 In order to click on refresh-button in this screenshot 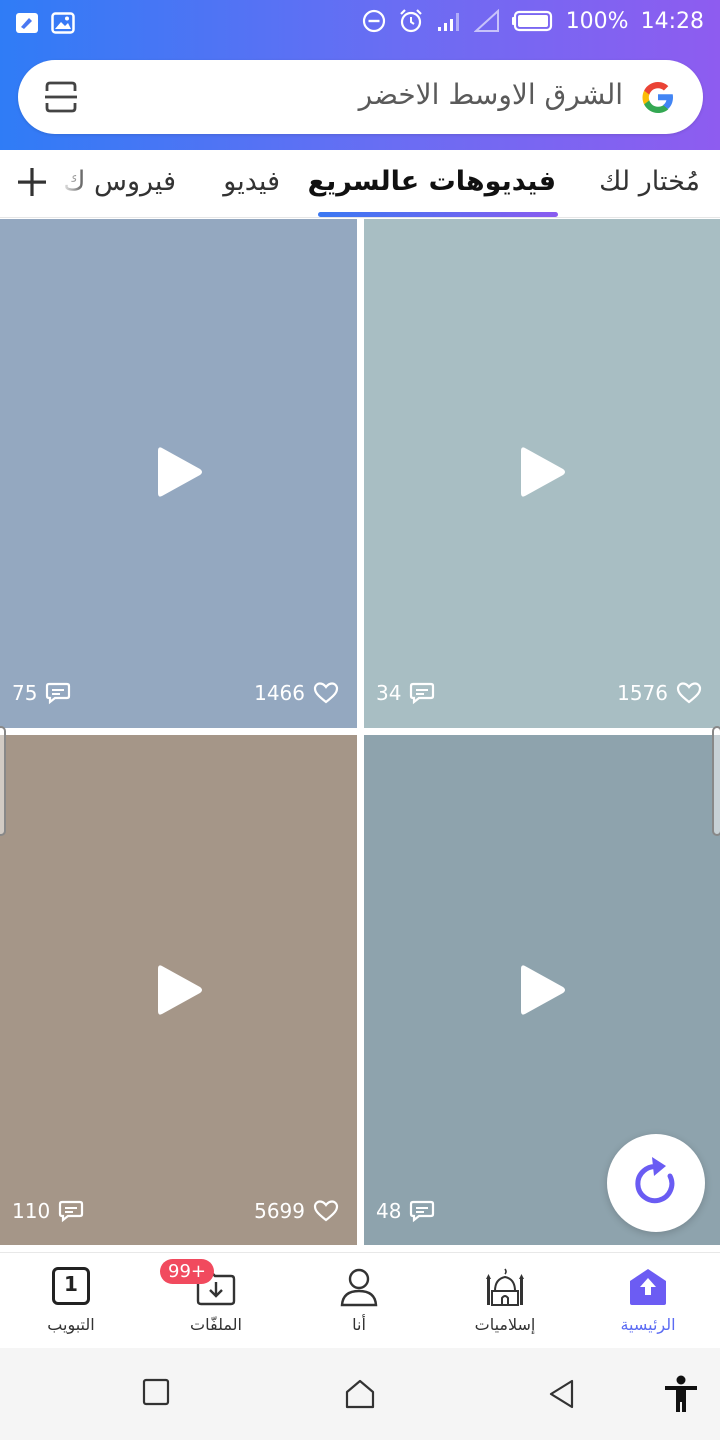, I will do `click(656, 1183)`.